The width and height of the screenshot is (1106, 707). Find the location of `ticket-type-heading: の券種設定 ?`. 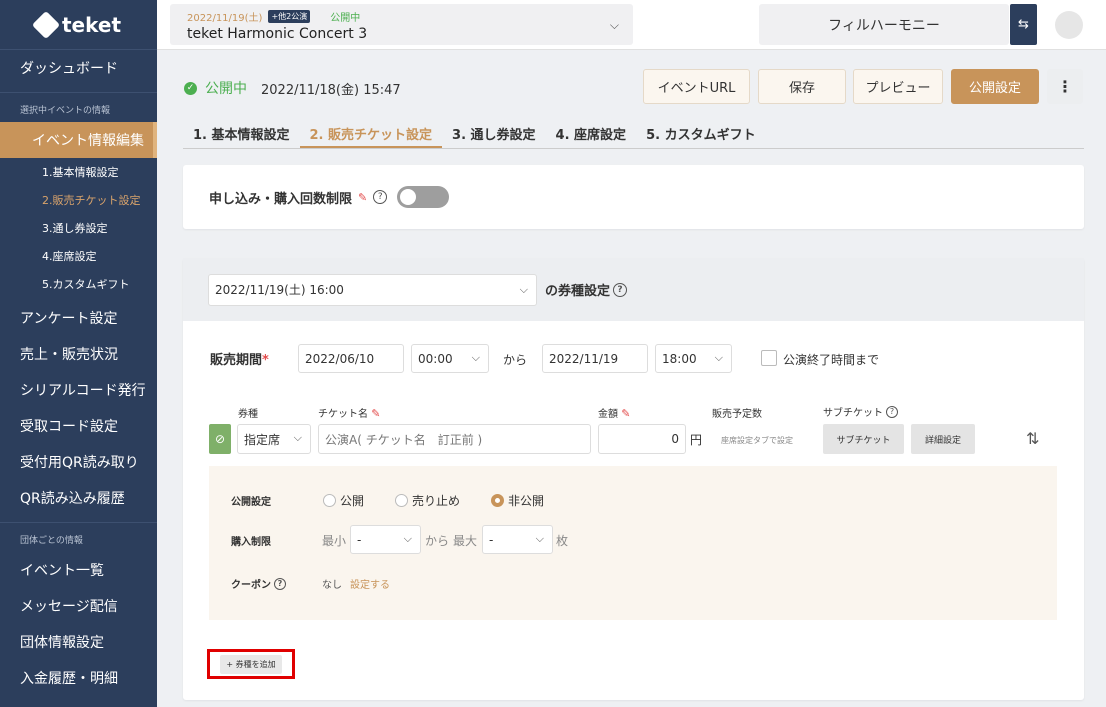

ticket-type-heading: の券種設定 ? is located at coordinates (586, 289).